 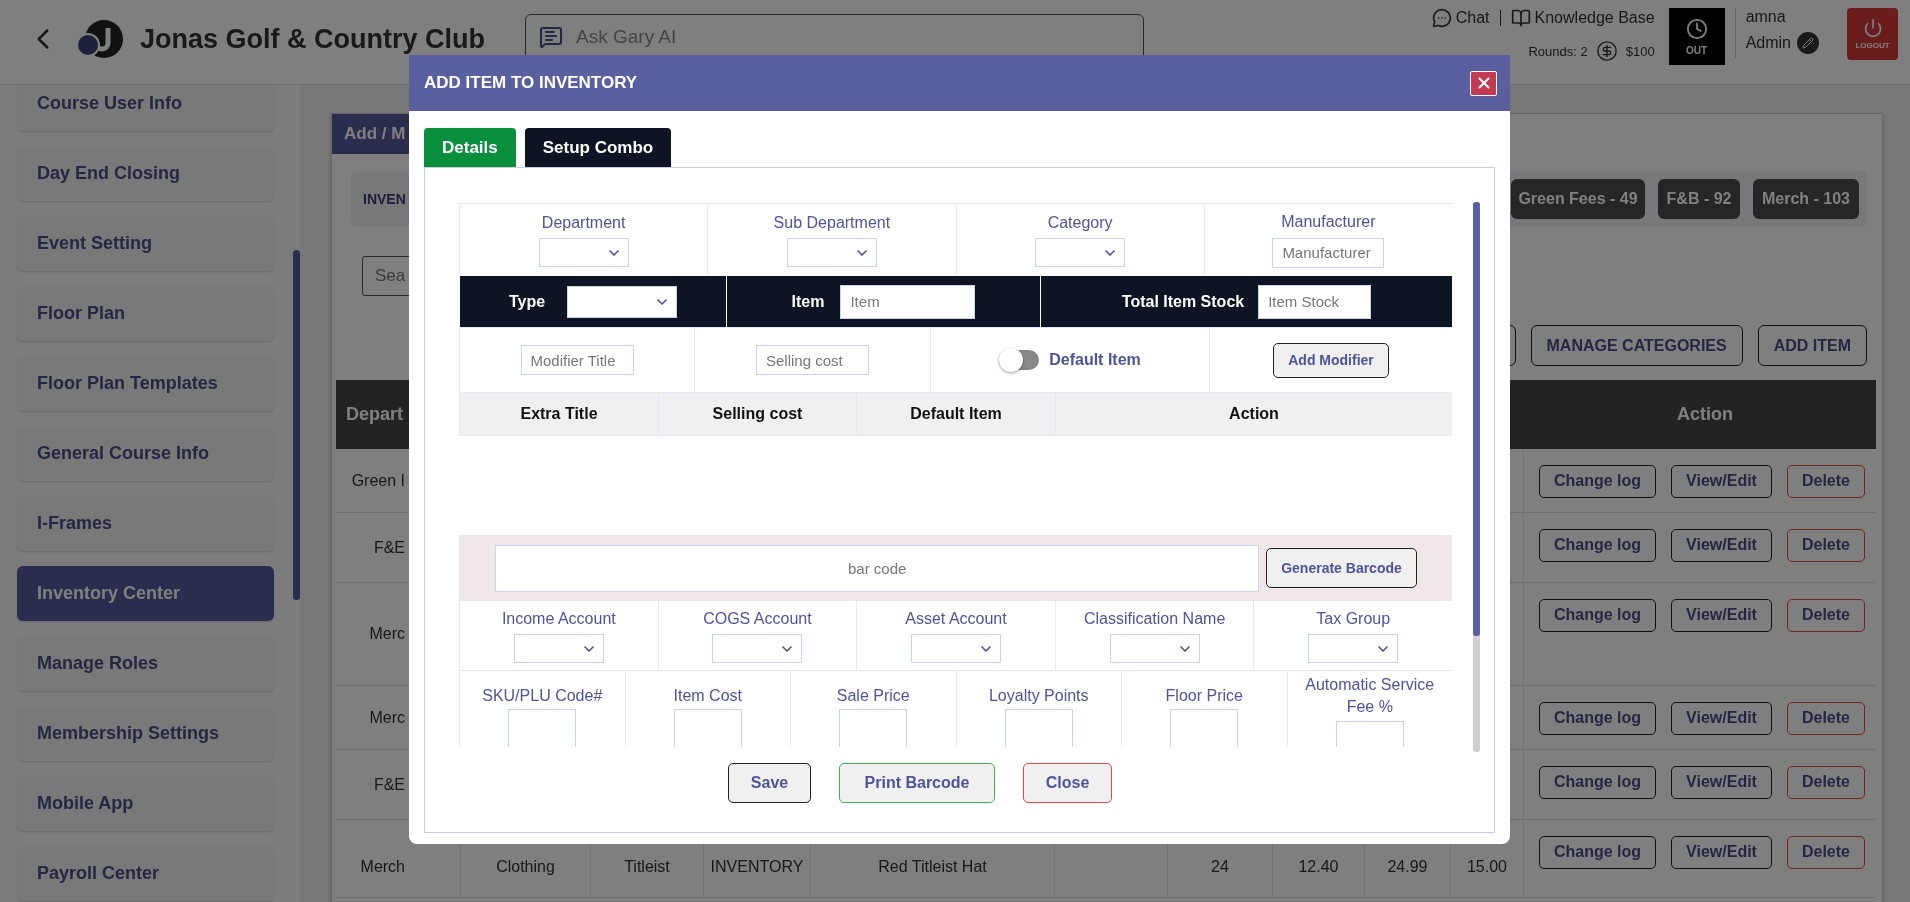 What do you see at coordinates (145, 243) in the screenshot?
I see `sidebar-item: Event Setting` at bounding box center [145, 243].